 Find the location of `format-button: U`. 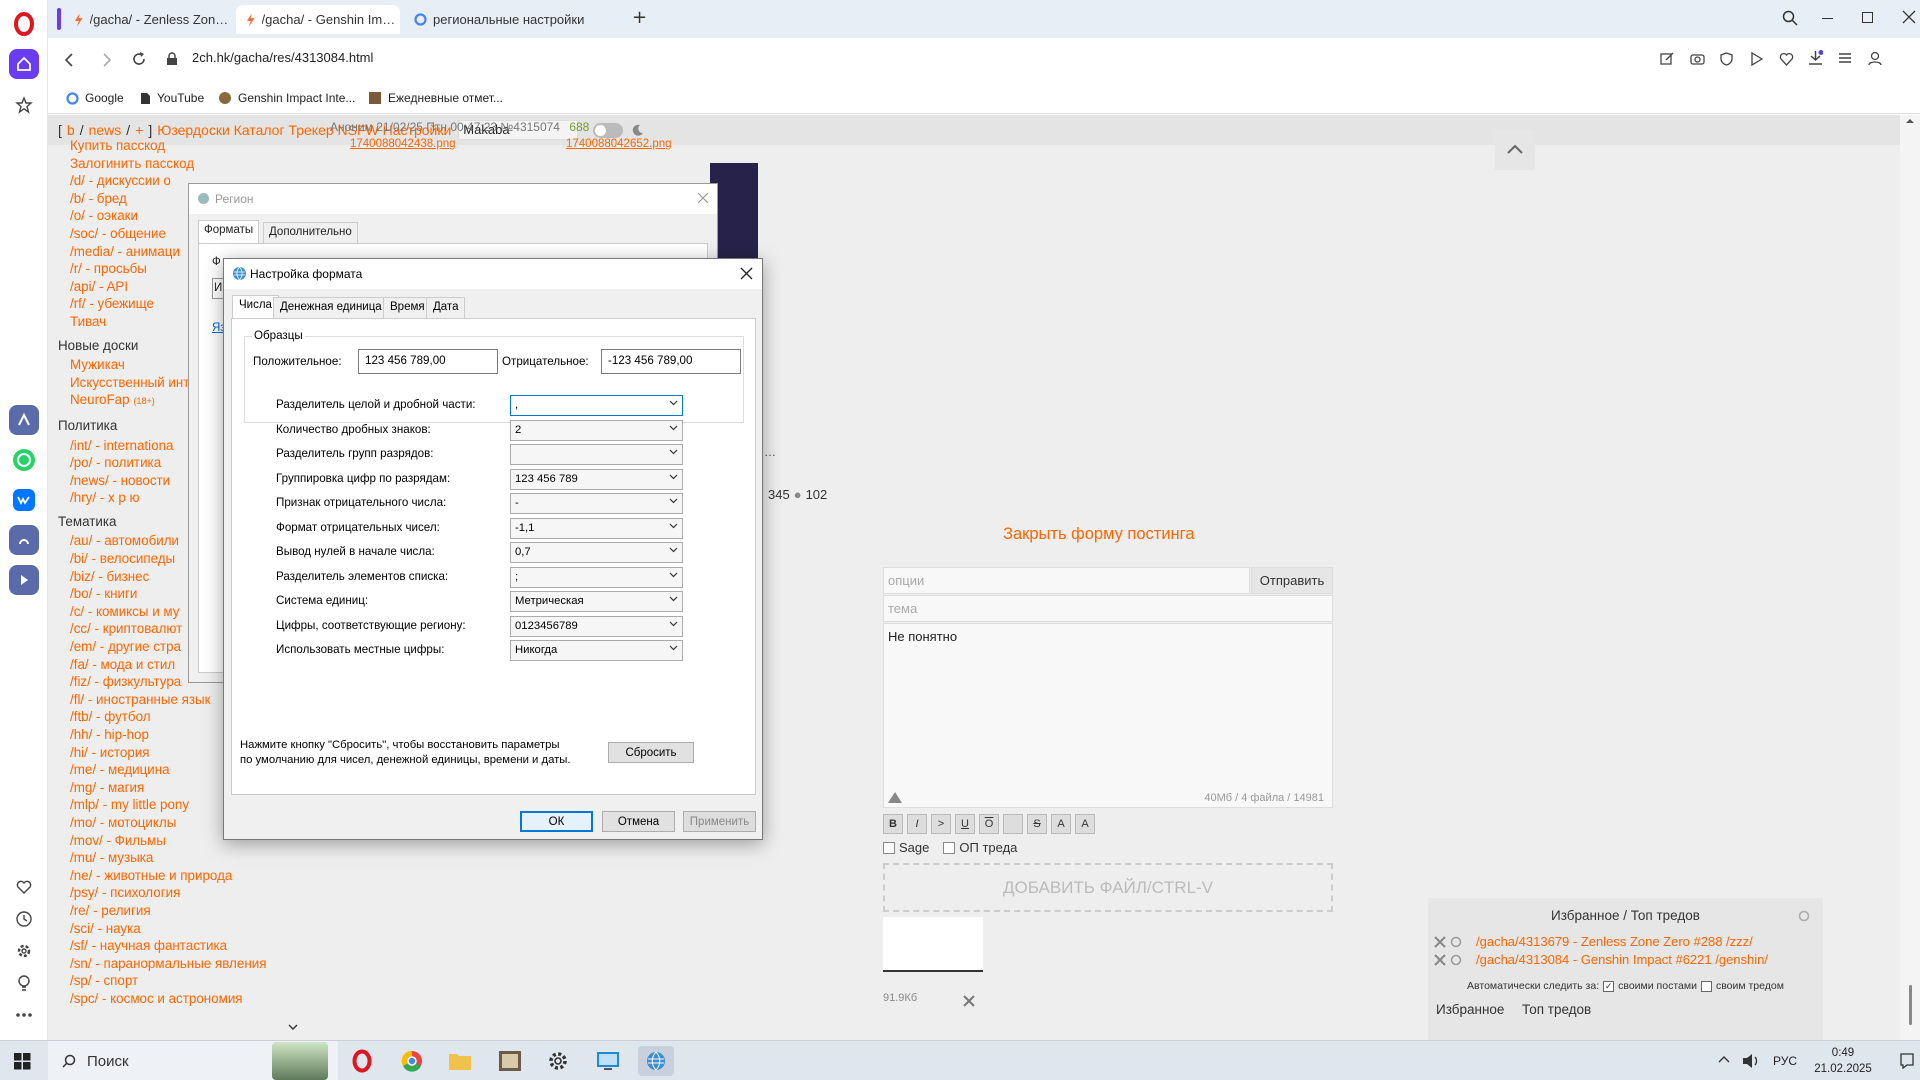

format-button: U is located at coordinates (965, 824).